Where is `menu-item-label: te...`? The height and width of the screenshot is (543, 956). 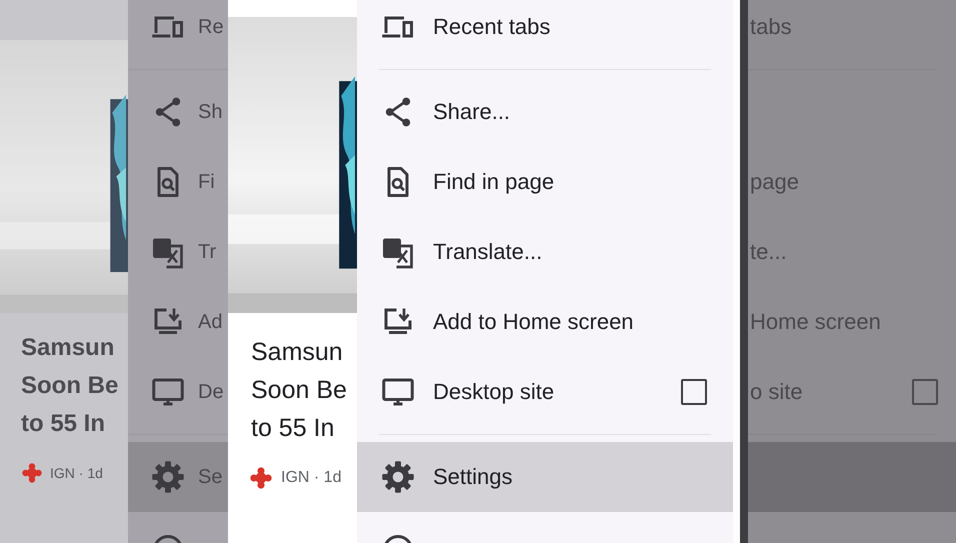 menu-item-label: te... is located at coordinates (768, 252).